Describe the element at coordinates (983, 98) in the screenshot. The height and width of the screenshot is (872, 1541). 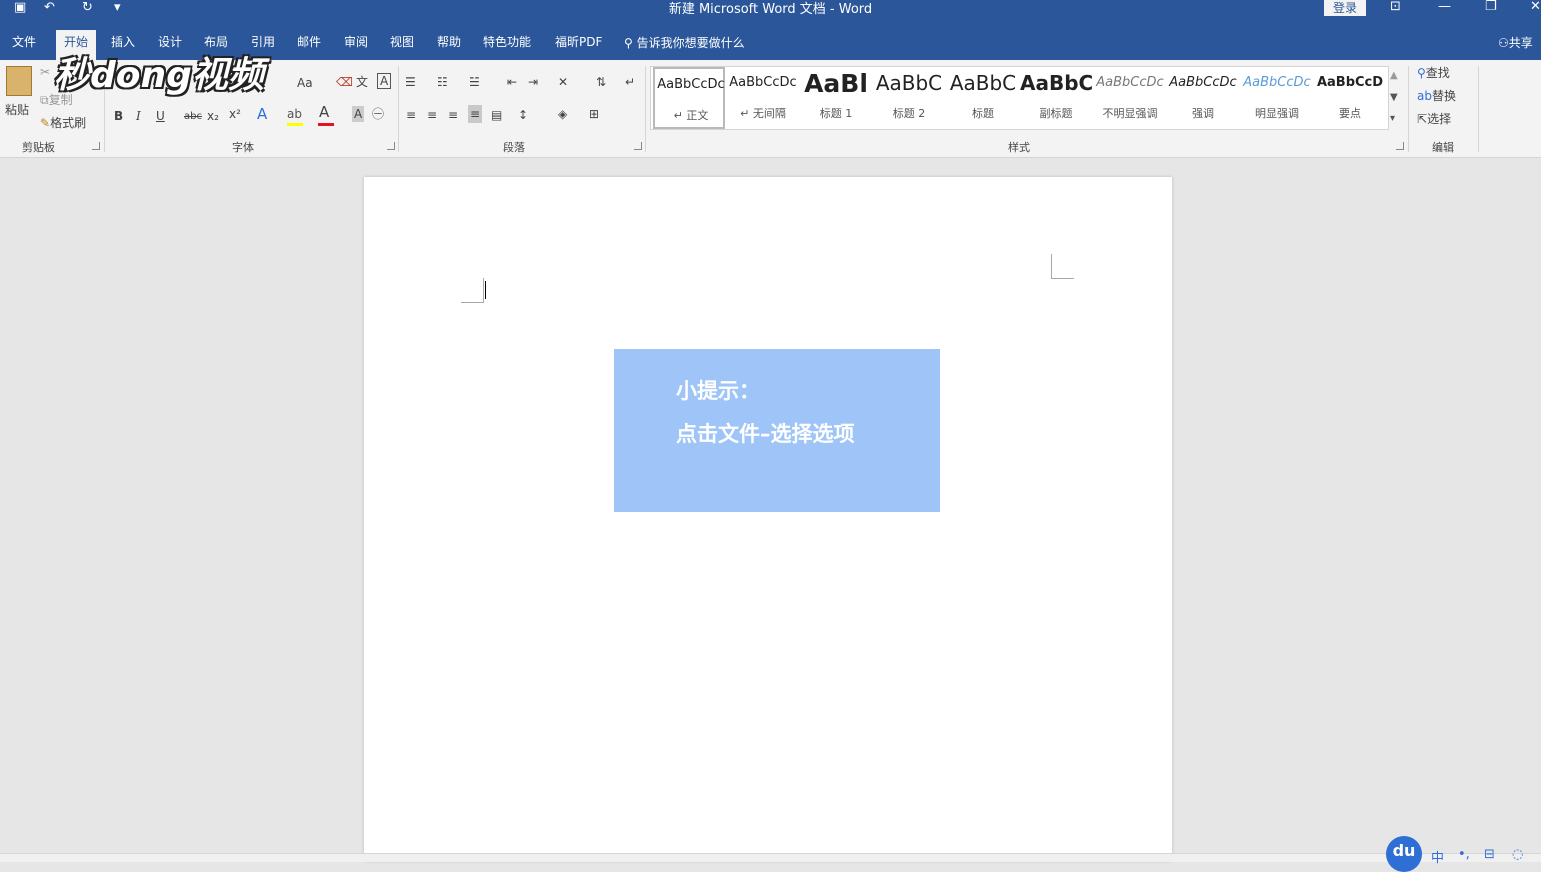
I see `style-title: AaBbC 标题` at that location.